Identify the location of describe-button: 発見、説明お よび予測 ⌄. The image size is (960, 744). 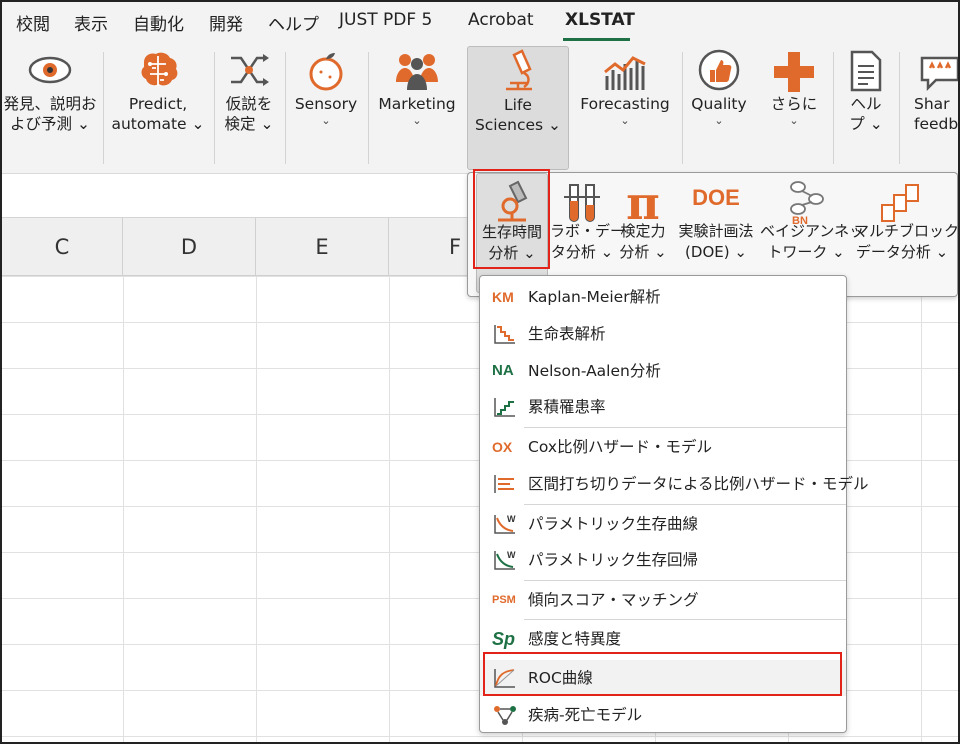
(50, 106).